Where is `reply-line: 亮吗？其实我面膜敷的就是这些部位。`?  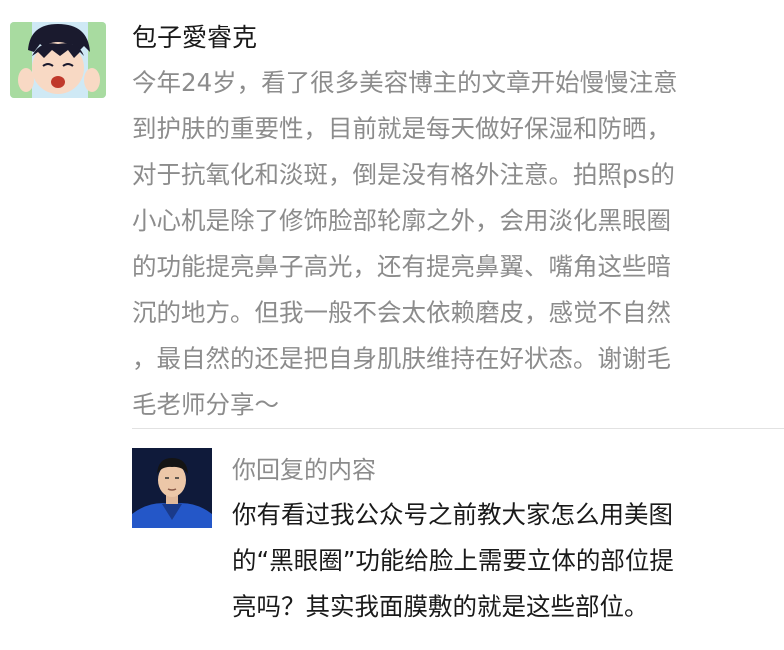 reply-line: 亮吗？其实我面膜敷的就是这些部位。 is located at coordinates (440, 606).